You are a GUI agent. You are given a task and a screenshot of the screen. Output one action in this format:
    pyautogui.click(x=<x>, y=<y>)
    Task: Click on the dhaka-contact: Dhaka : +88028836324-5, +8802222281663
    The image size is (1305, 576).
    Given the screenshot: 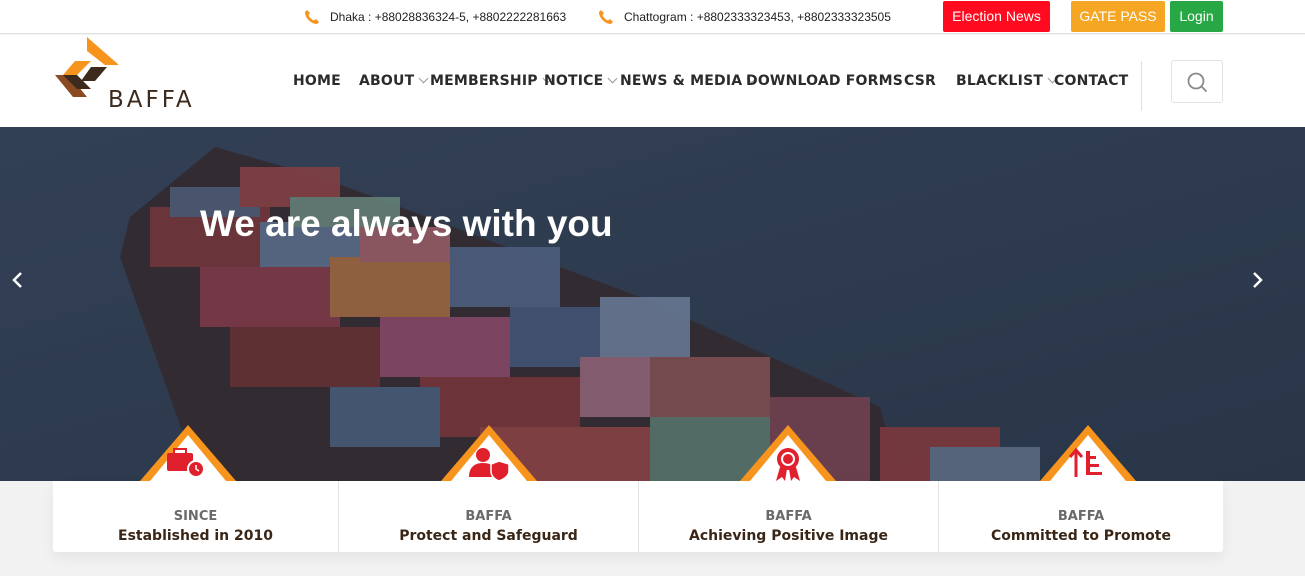 What is the action you would take?
    pyautogui.click(x=435, y=17)
    